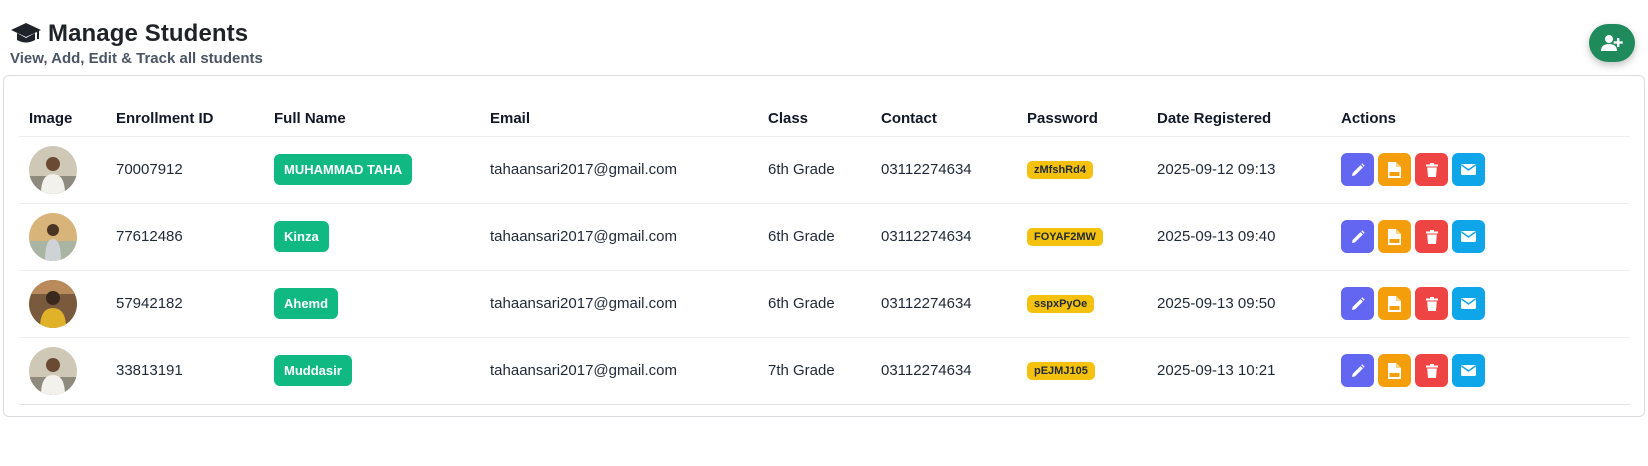  I want to click on column-header-password: Password, so click(1062, 119).